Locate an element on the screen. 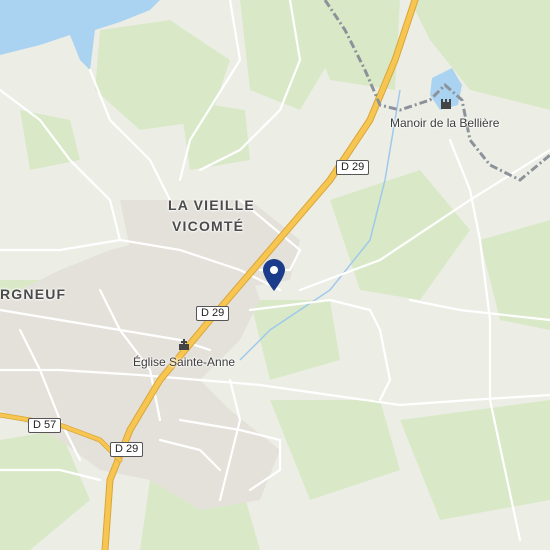 The image size is (550, 550). location-pin-icon is located at coordinates (274, 275).